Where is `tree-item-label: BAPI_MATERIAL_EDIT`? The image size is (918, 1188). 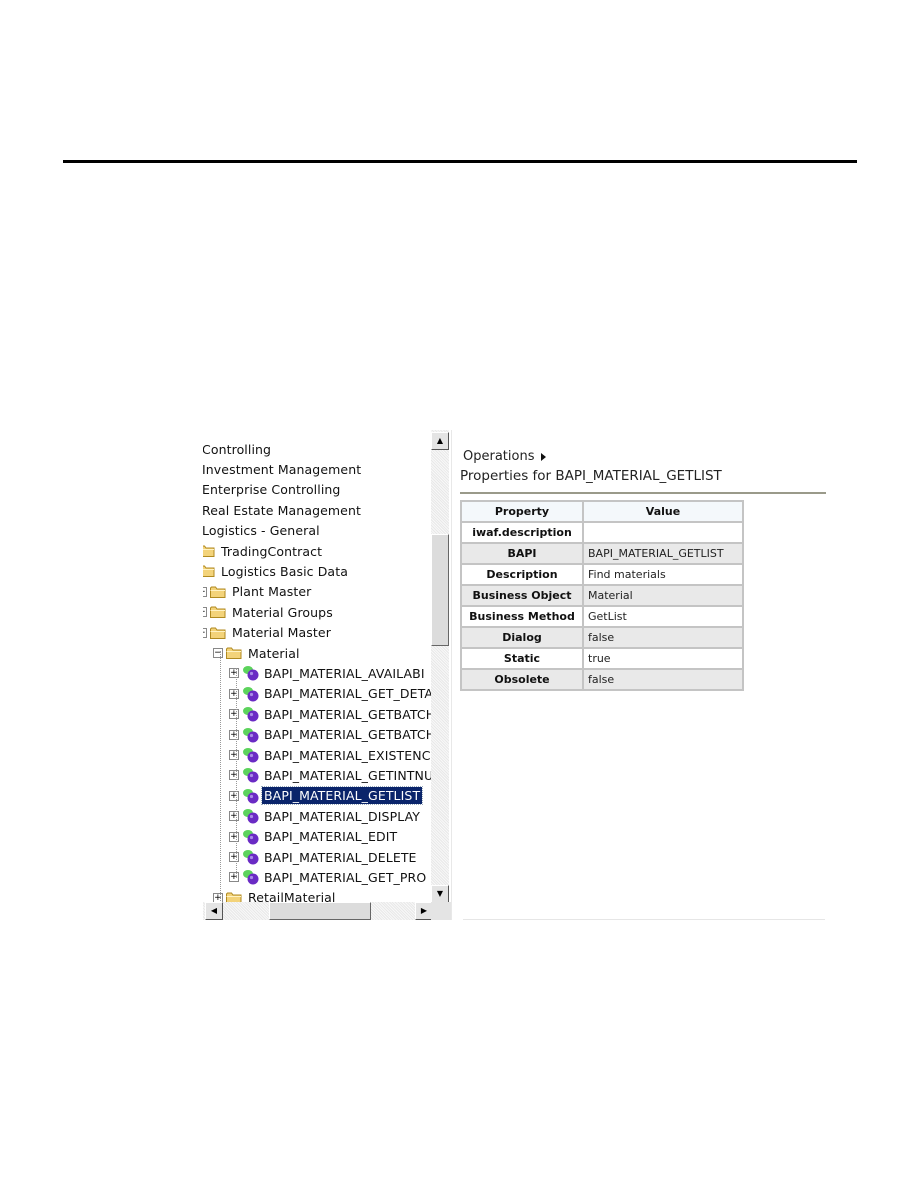 tree-item-label: BAPI_MATERIAL_EDIT is located at coordinates (331, 837).